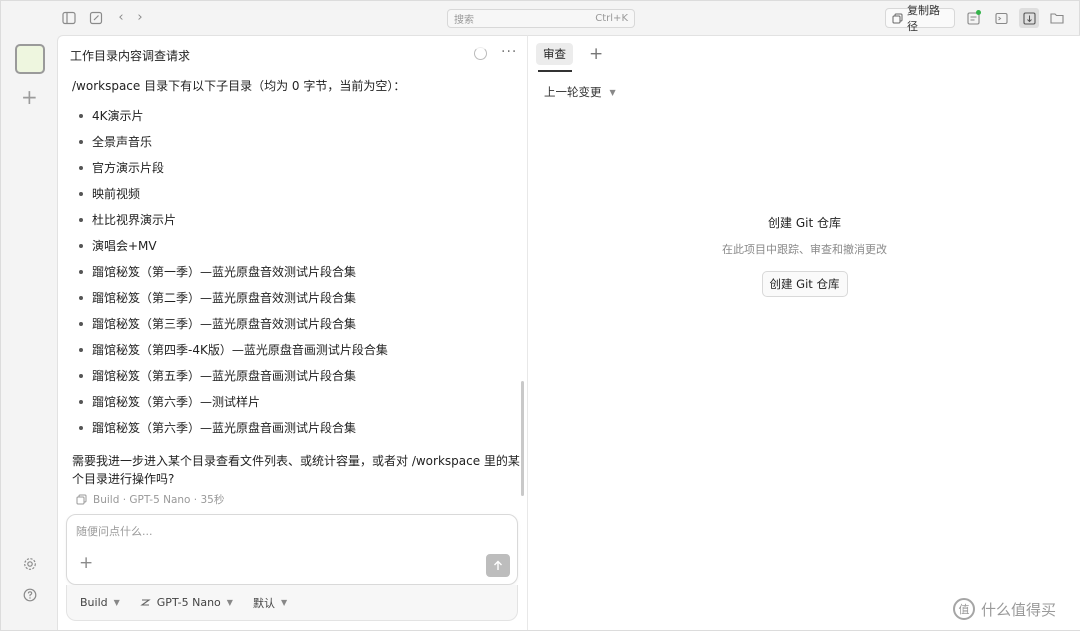  I want to click on review-panel-icon, so click(973, 18).